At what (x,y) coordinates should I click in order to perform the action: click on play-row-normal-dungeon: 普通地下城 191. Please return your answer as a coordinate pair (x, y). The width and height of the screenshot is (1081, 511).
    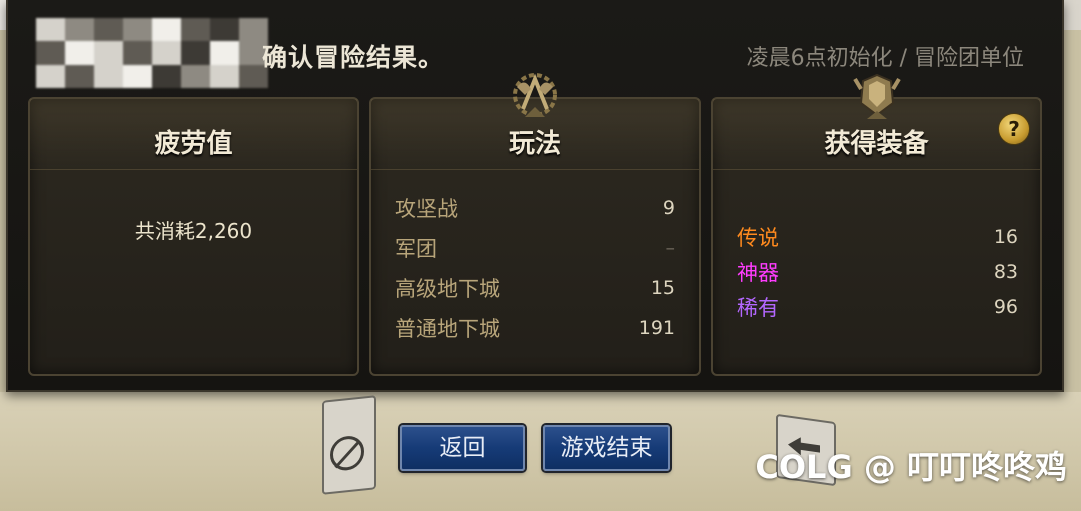
    Looking at the image, I should click on (535, 328).